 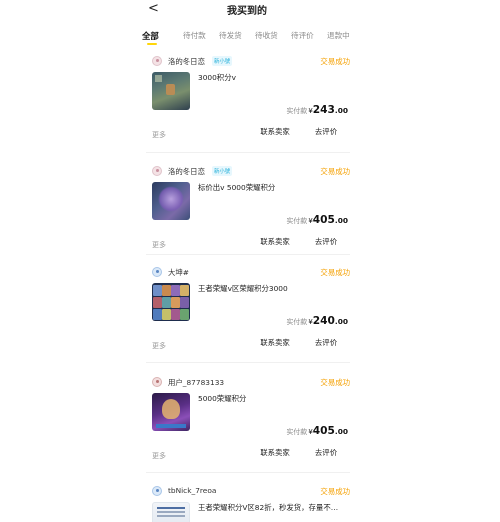 I want to click on paid-amount: 实付款¥243.00, so click(x=317, y=107).